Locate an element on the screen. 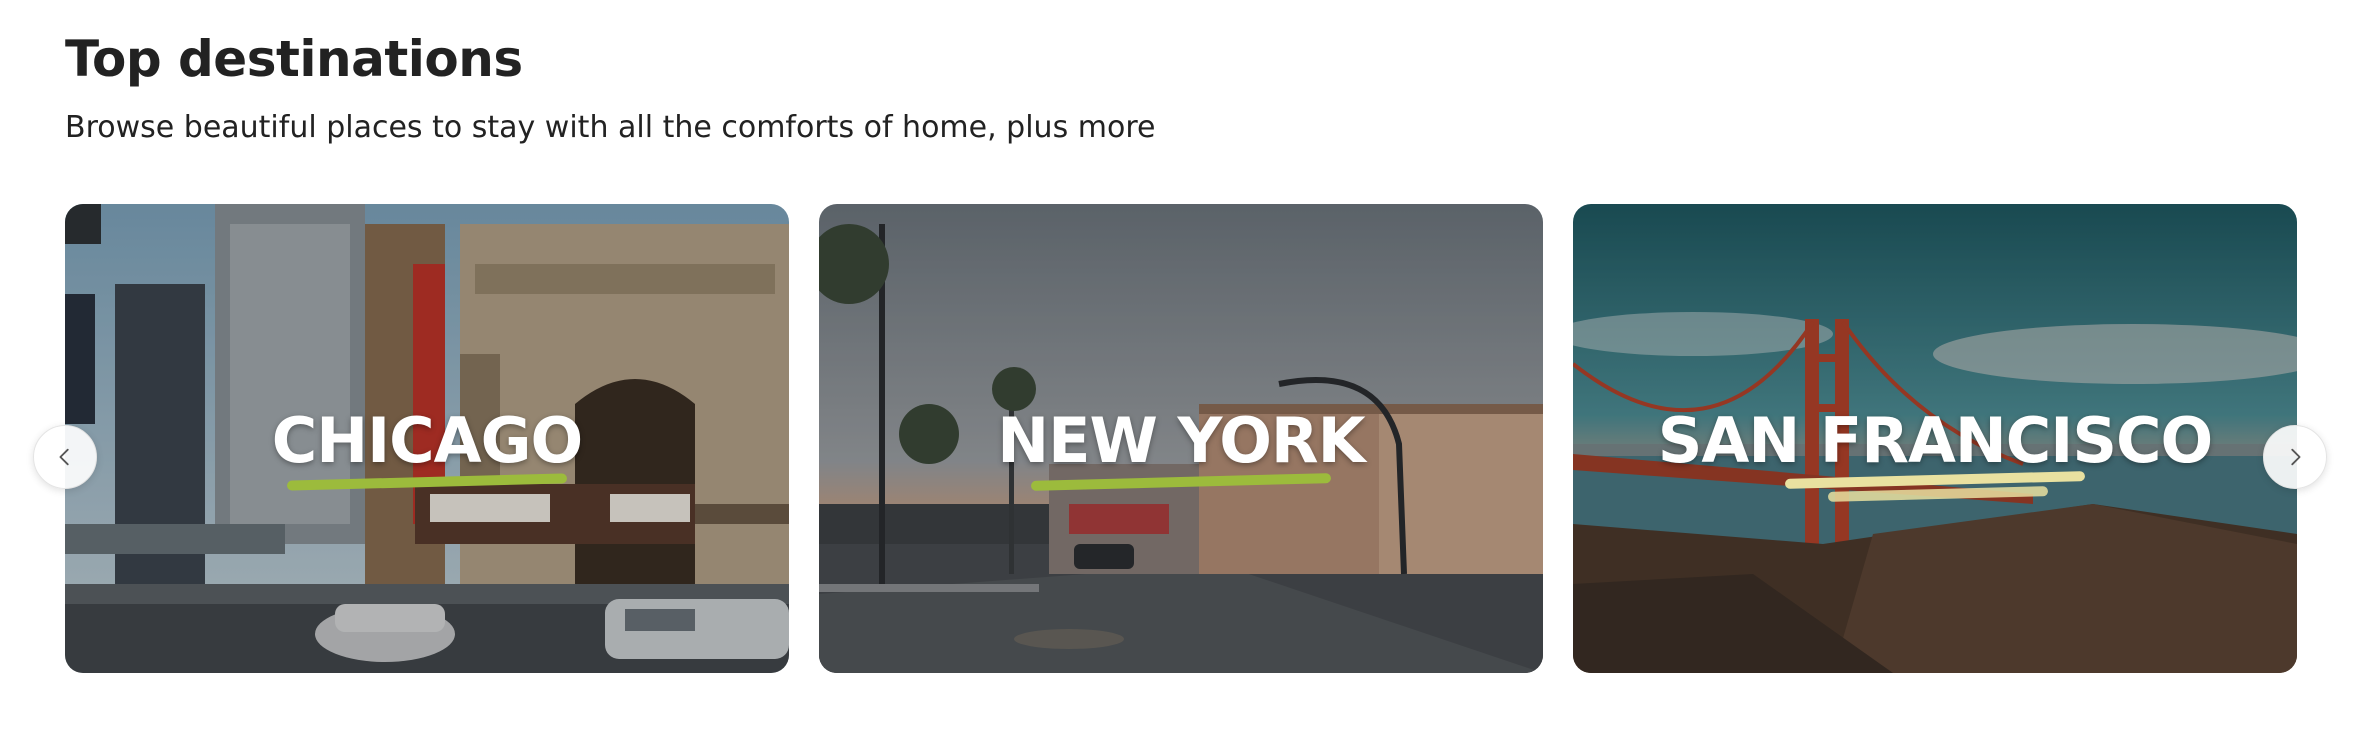  carousel-next-button is located at coordinates (2295, 457).